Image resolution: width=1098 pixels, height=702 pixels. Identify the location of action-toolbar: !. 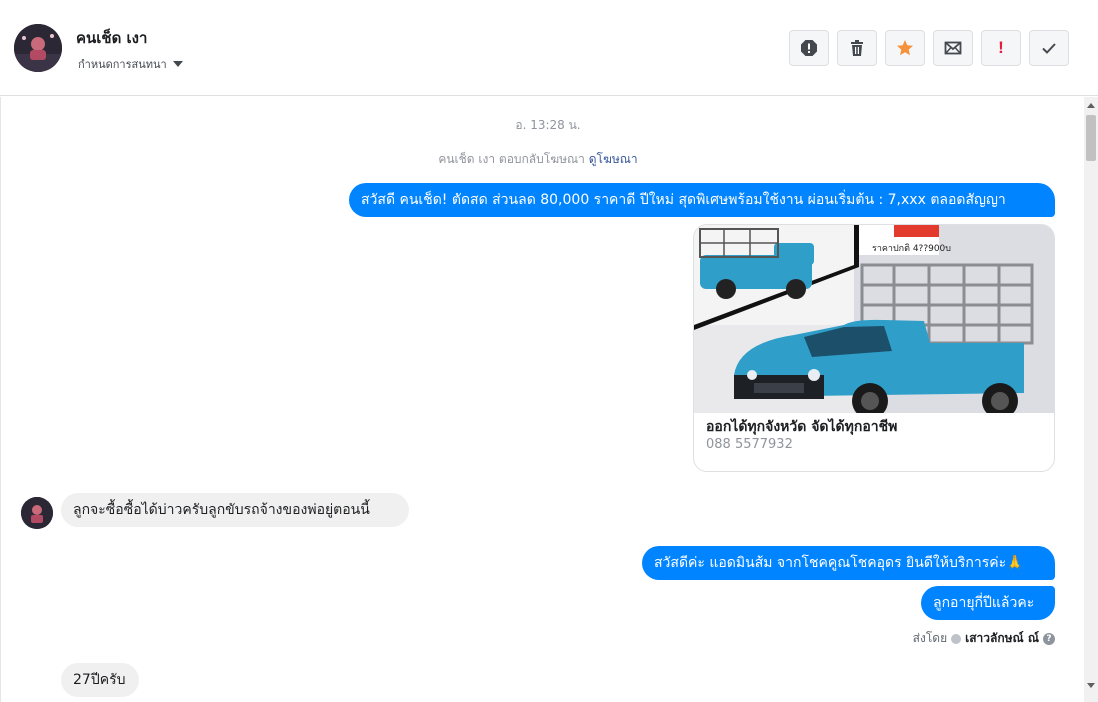
(929, 48).